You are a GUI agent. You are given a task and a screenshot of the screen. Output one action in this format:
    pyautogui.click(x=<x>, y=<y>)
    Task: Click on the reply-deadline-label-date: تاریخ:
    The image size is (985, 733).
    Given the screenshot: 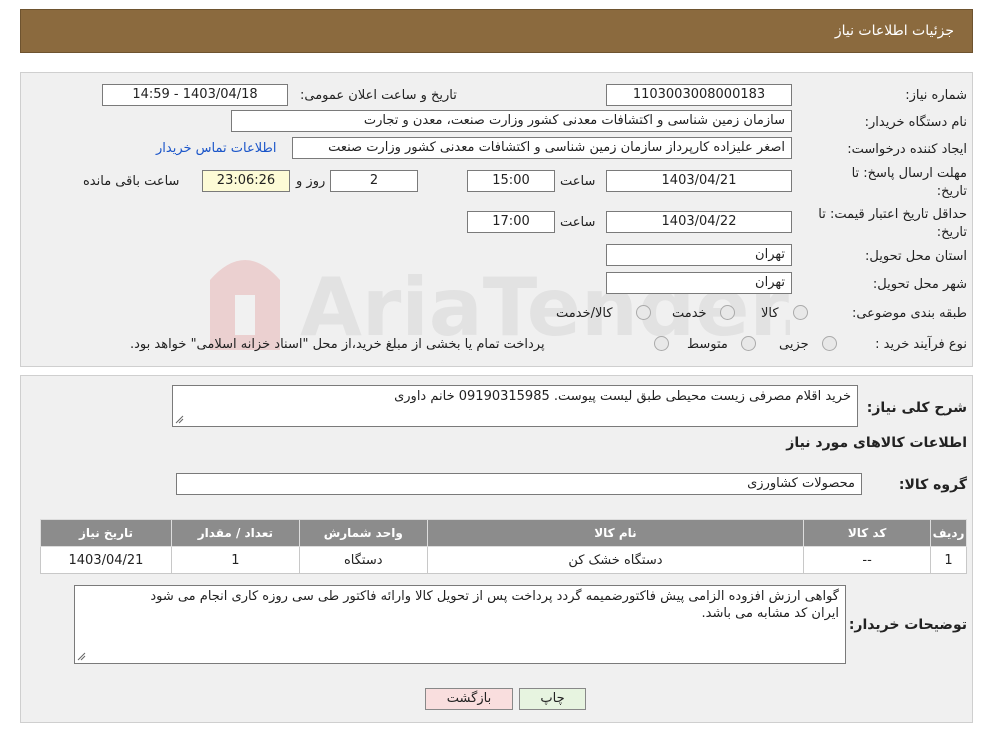 What is the action you would take?
    pyautogui.click(x=951, y=191)
    